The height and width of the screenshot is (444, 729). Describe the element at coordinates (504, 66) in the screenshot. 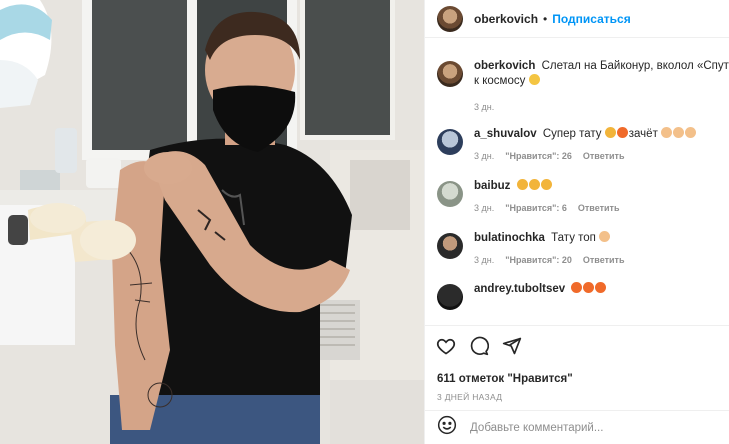

I see `caption-username: oberkovich` at that location.